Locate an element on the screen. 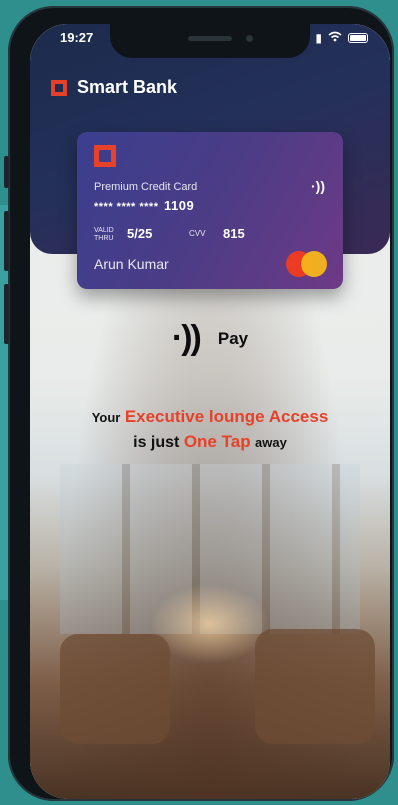  bank-name: Smart Bank is located at coordinates (127, 87).